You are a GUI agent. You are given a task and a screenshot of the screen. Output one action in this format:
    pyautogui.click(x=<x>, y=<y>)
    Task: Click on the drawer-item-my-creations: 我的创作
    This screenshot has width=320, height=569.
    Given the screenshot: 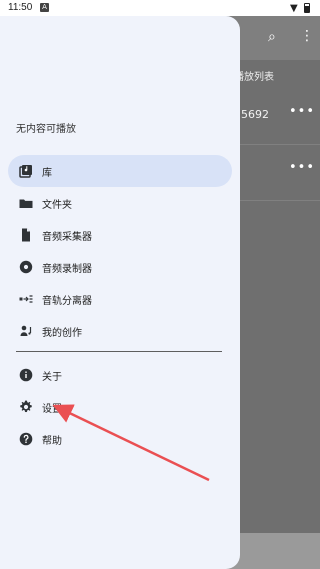 What is the action you would take?
    pyautogui.click(x=120, y=331)
    